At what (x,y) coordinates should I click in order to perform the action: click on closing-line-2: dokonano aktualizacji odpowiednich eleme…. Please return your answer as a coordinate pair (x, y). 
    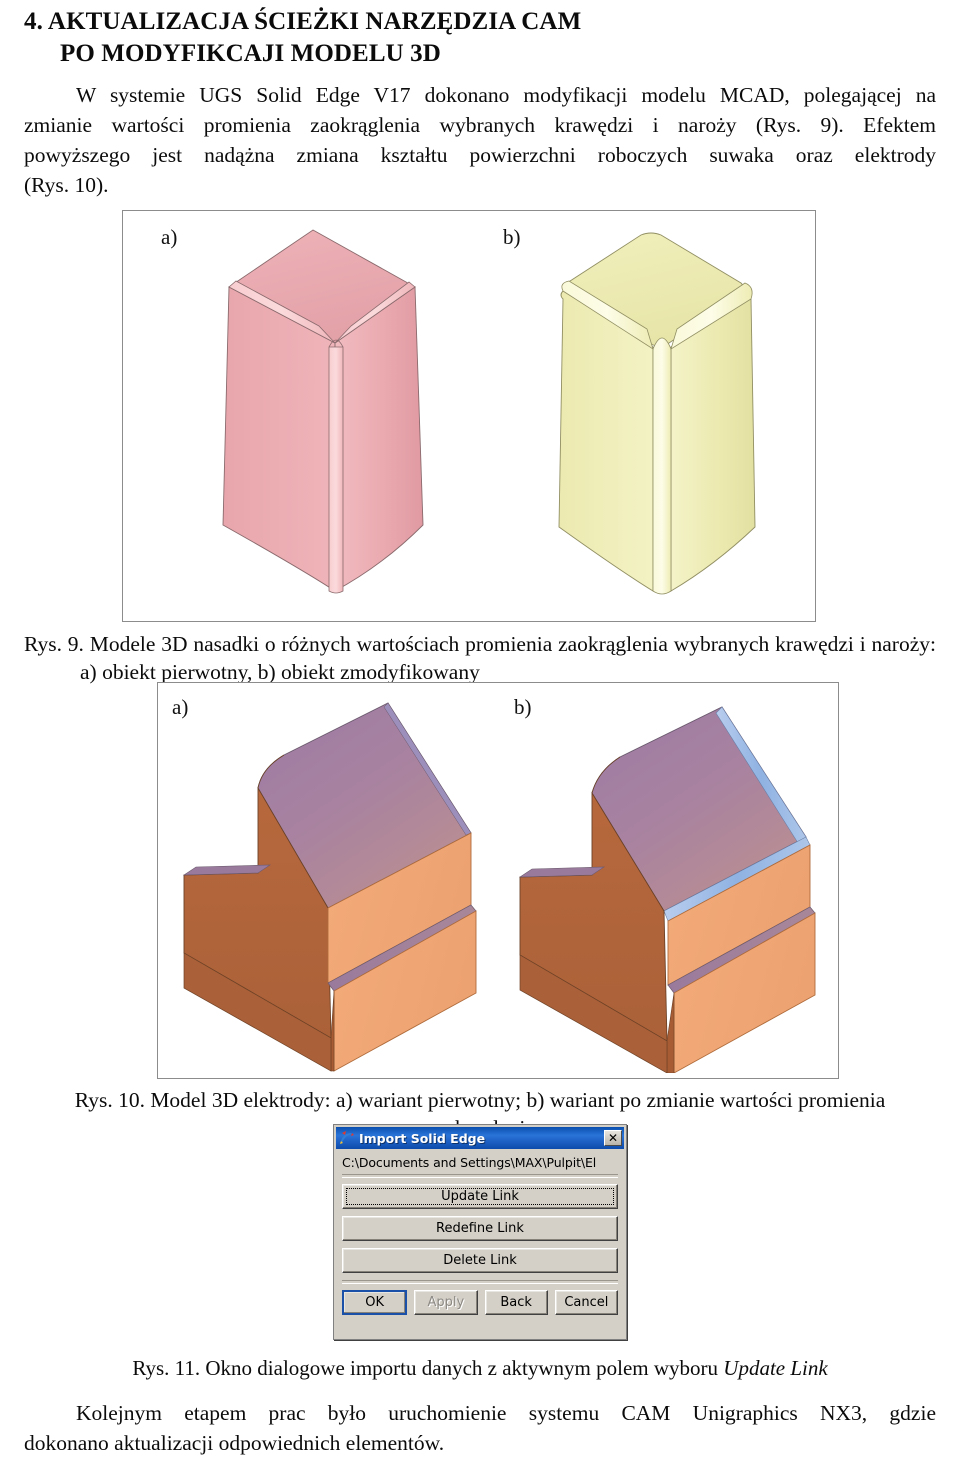
    Looking at the image, I should click on (234, 1443).